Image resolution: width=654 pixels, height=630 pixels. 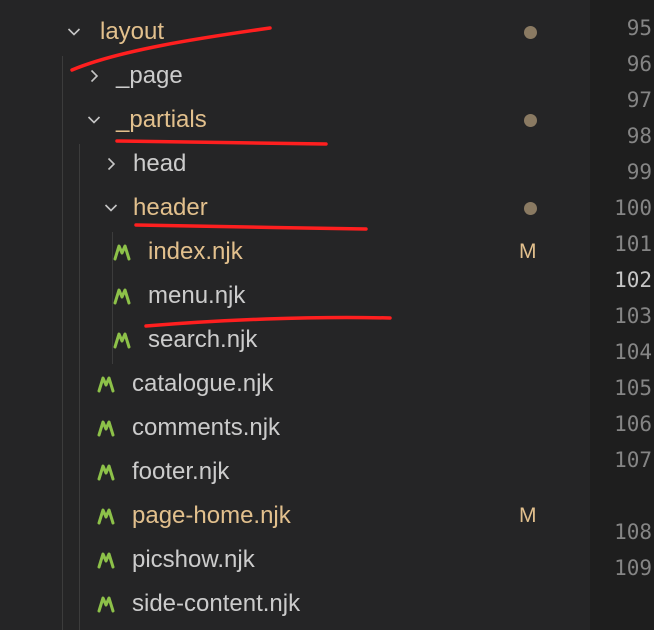 What do you see at coordinates (633, 208) in the screenshot?
I see `line-number: 100` at bounding box center [633, 208].